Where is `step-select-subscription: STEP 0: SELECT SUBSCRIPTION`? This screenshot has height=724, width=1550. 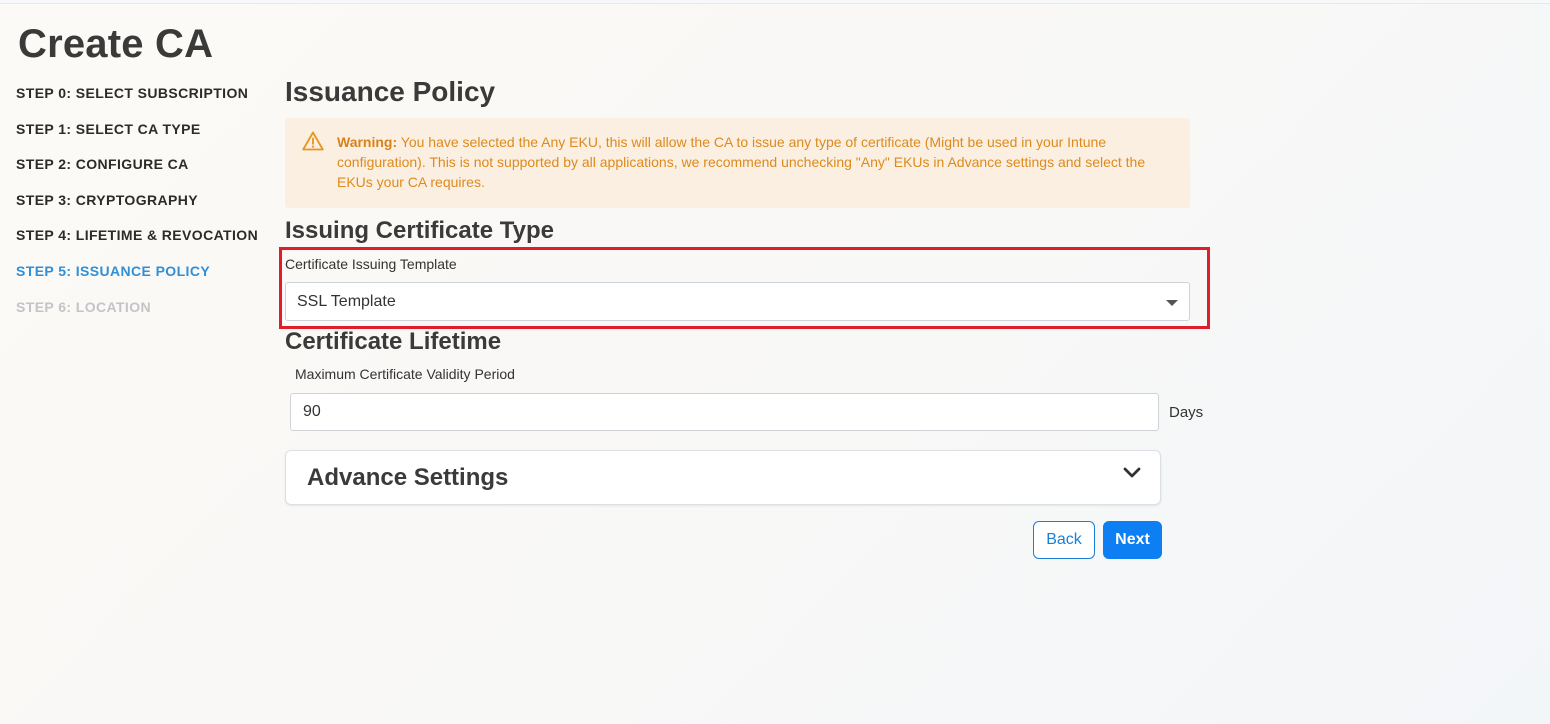
step-select-subscription: STEP 0: SELECT SUBSCRIPTION is located at coordinates (141, 102).